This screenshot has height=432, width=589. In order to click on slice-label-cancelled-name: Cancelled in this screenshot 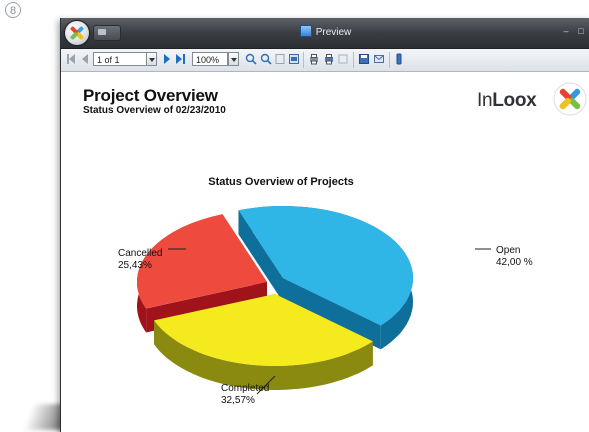, I will do `click(140, 253)`.